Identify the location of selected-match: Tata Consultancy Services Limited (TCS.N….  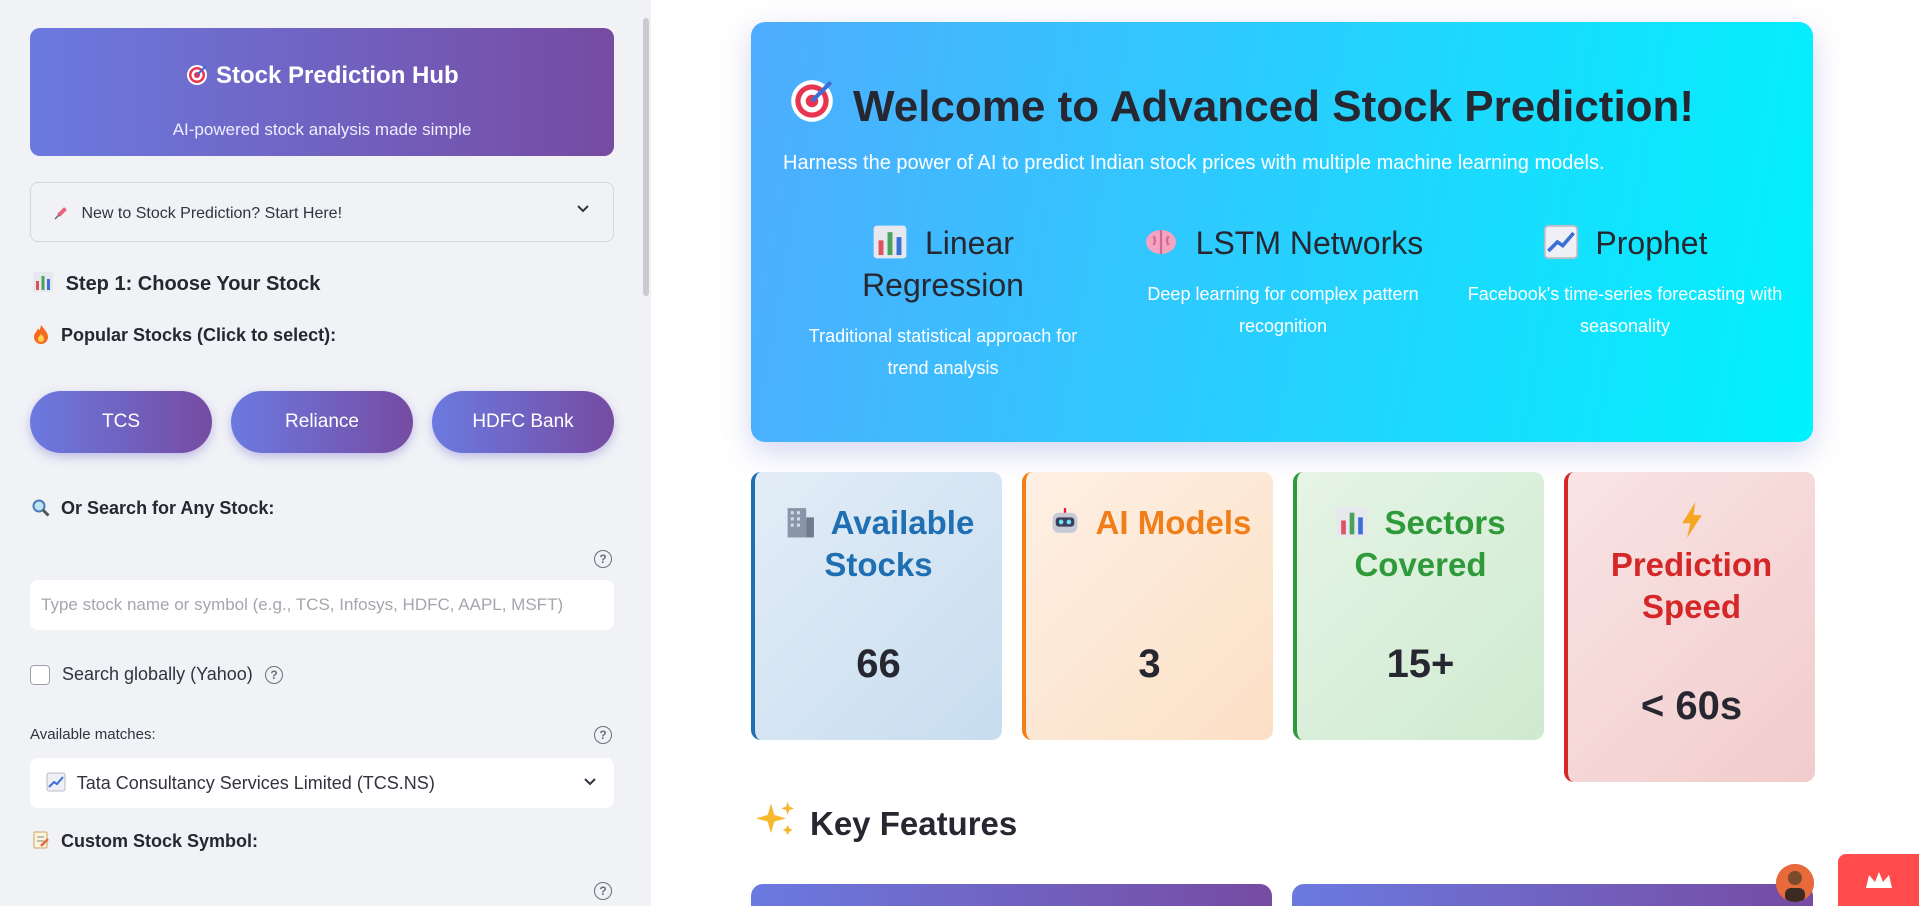
(240, 783).